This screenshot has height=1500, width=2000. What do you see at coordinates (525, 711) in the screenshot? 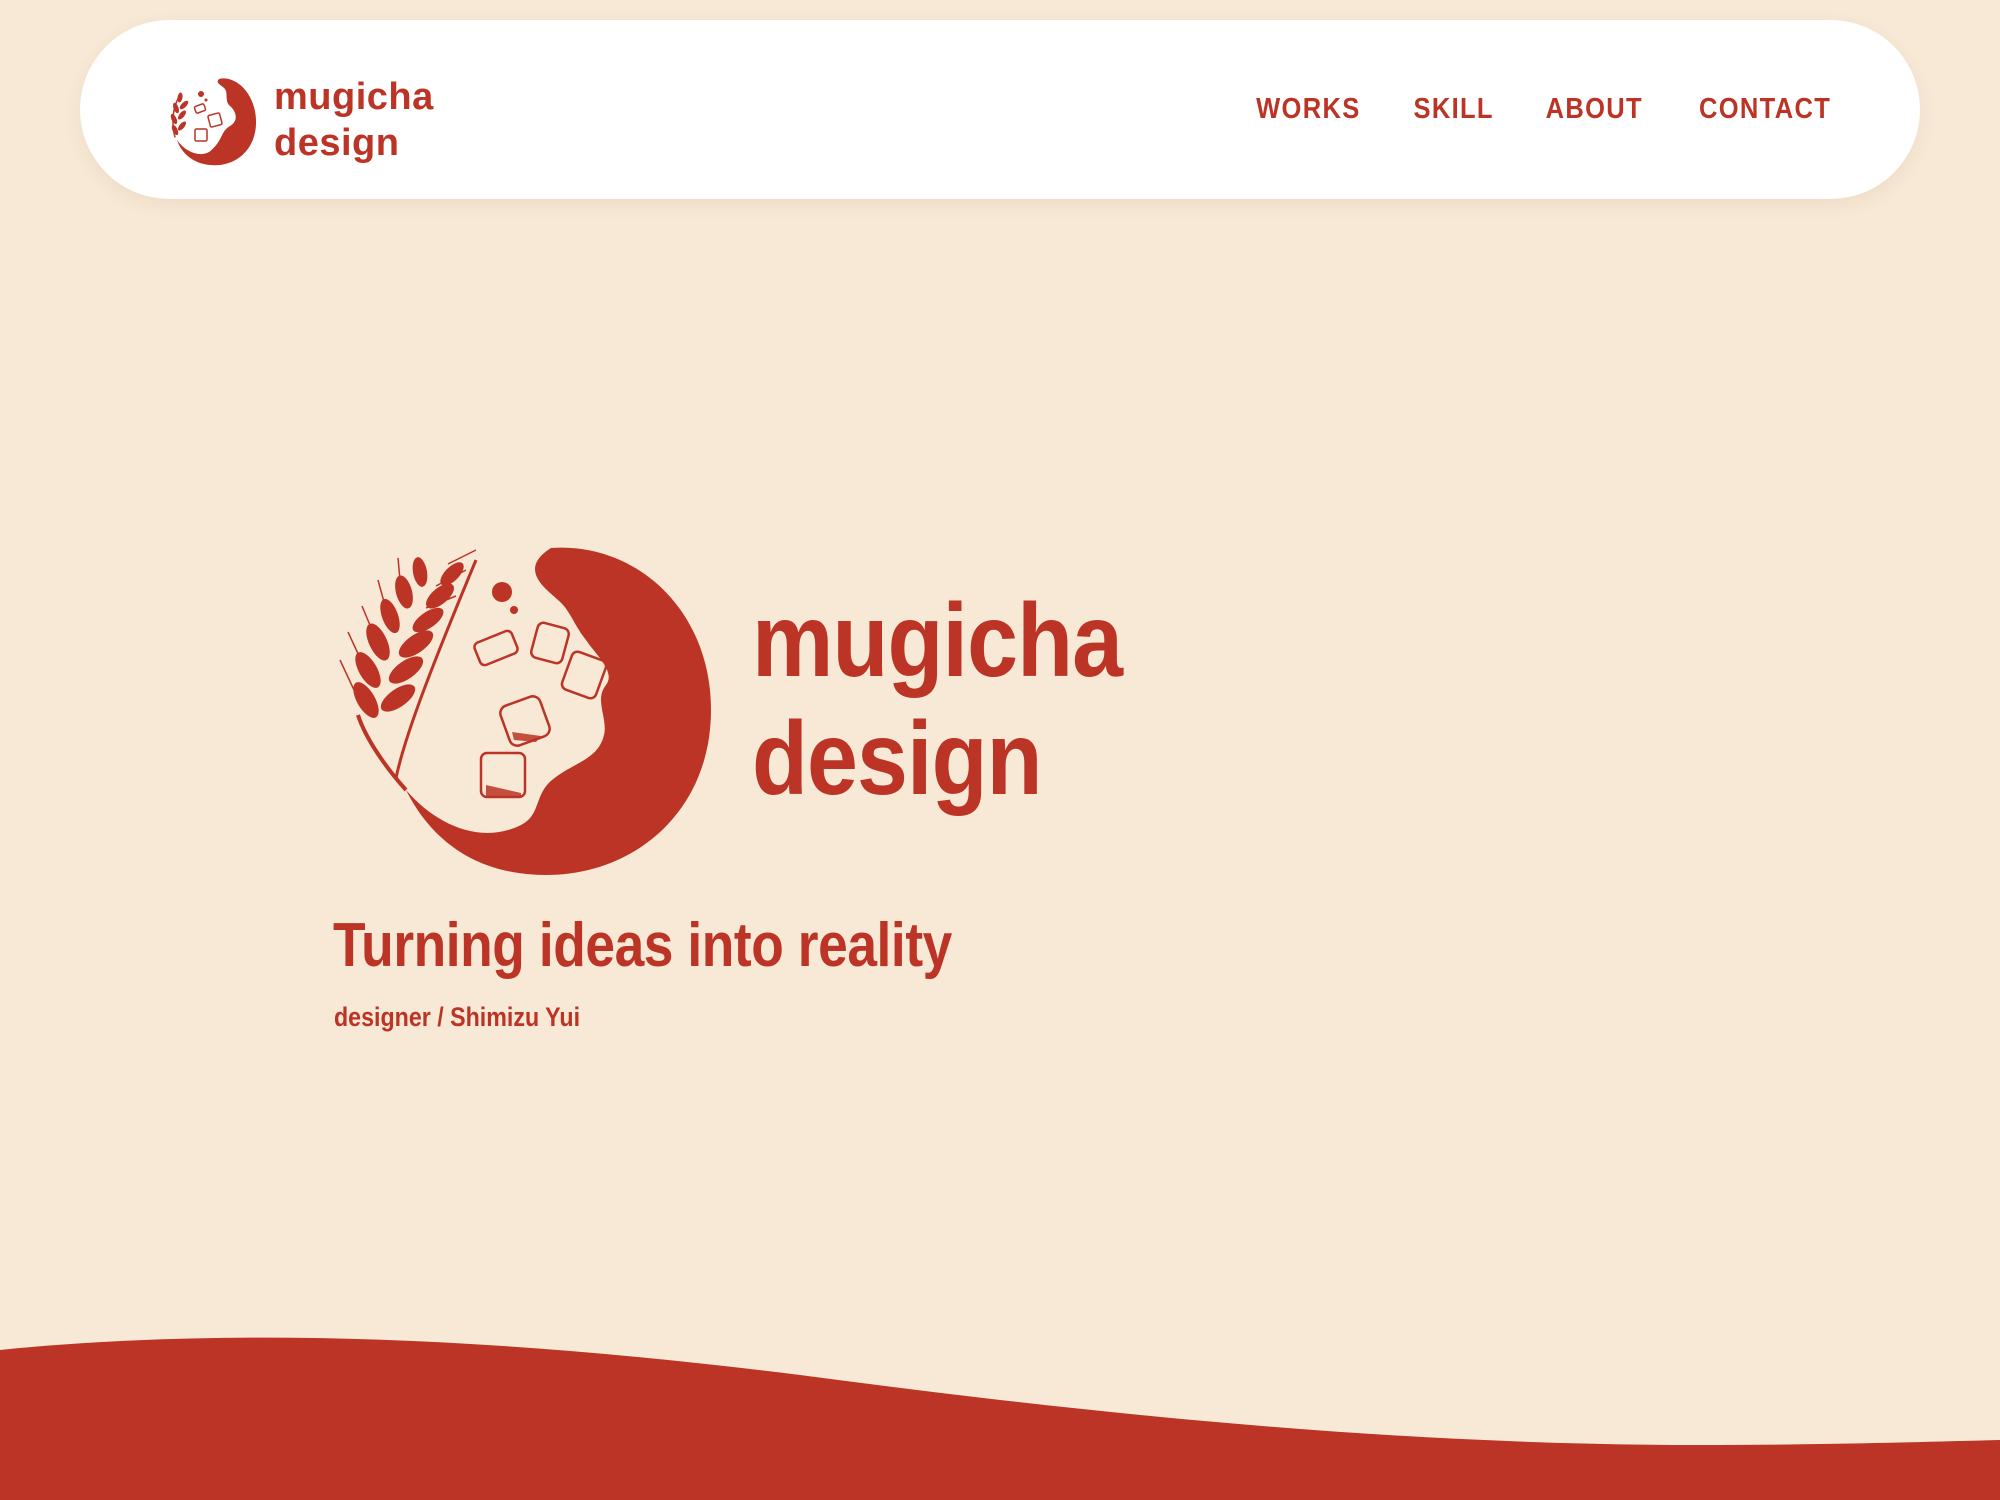
I see `mugicha-emblem-icon` at bounding box center [525, 711].